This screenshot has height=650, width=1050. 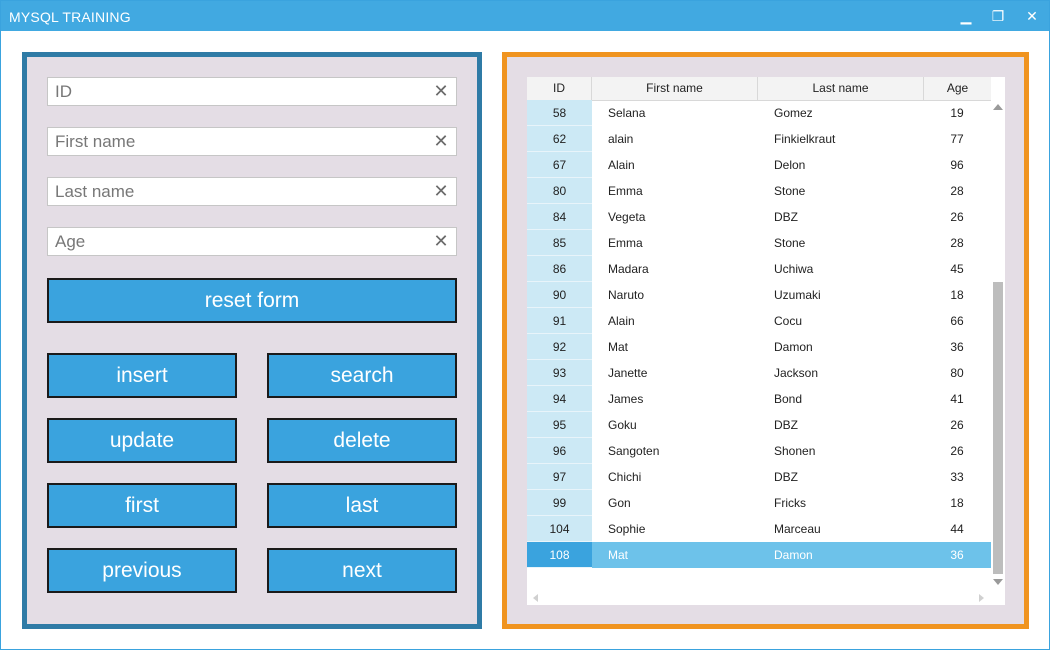 I want to click on cell-first-name: Selana, so click(x=683, y=113).